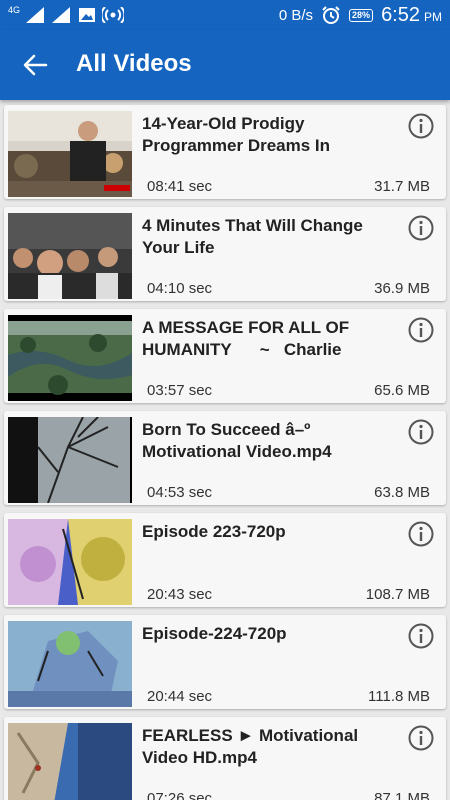  I want to click on video-size: 65.6 MB, so click(402, 390).